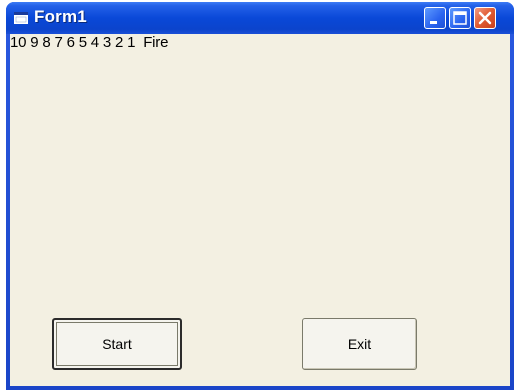 The image size is (520, 392). Describe the element at coordinates (435, 18) in the screenshot. I see `minimize-button` at that location.